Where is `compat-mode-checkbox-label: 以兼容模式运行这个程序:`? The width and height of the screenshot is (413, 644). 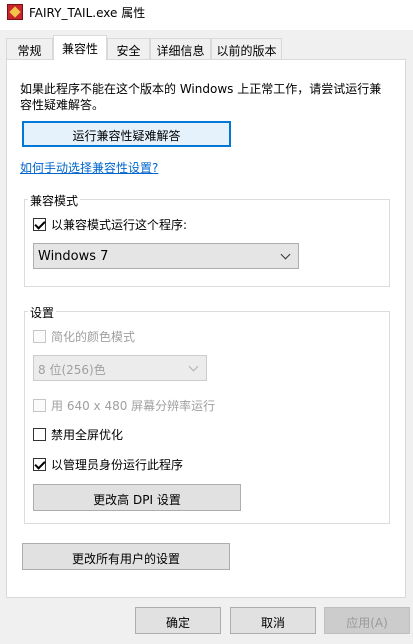 compat-mode-checkbox-label: 以兼容模式运行这个程序: is located at coordinates (119, 225).